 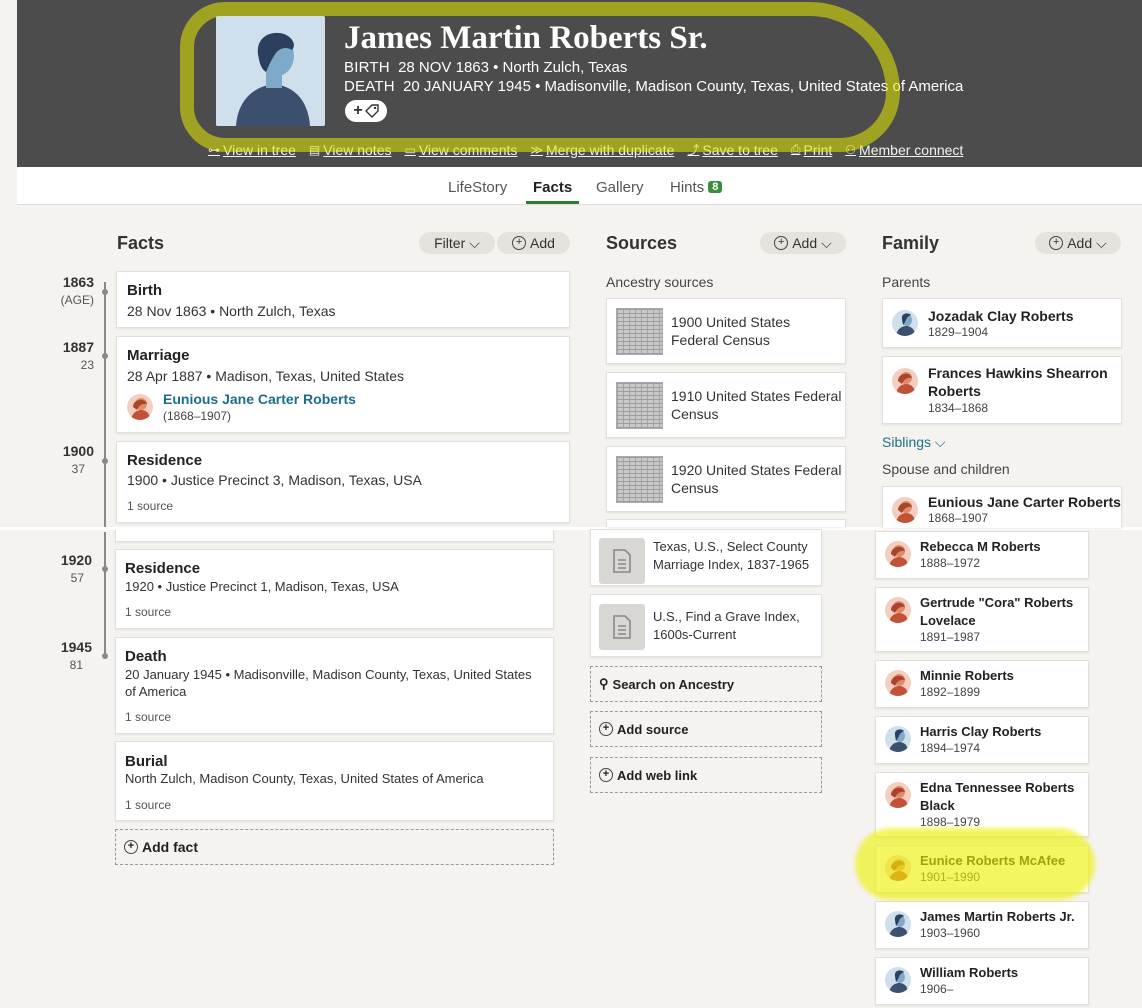 I want to click on merge-duplicate-link: ≫ Merge with duplicate, so click(x=602, y=149).